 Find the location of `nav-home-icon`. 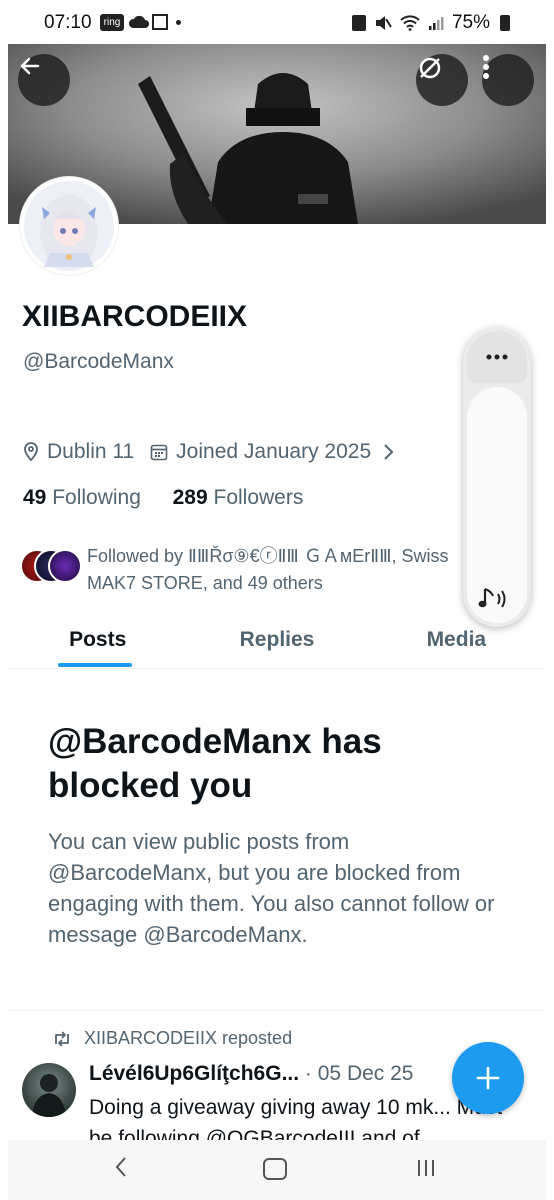

nav-home-icon is located at coordinates (275, 1169).